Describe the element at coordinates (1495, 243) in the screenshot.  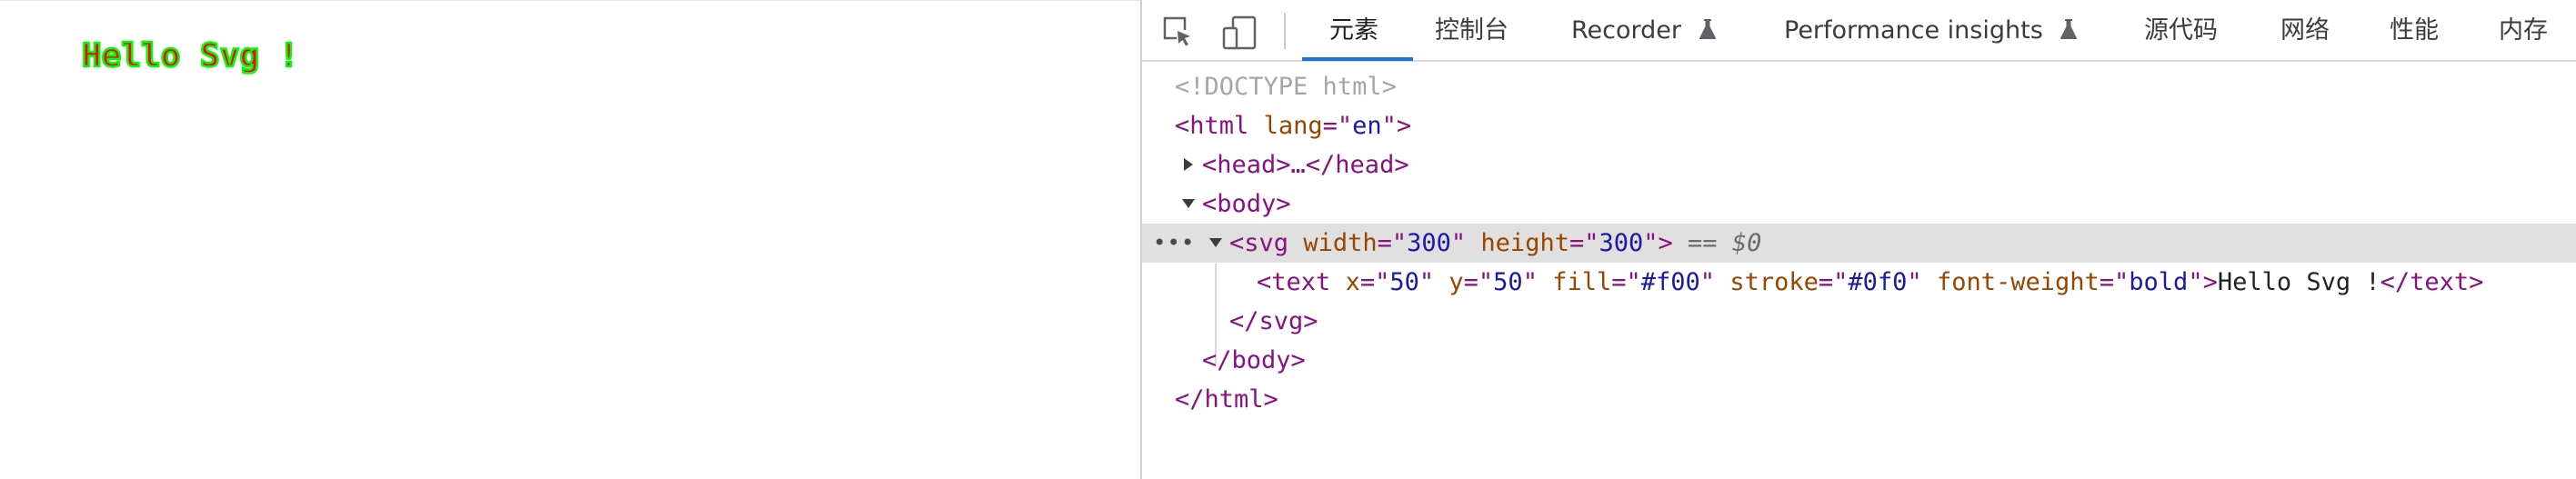
I see `svg-open-tag: <svg width="300" height="300"> == $0` at that location.